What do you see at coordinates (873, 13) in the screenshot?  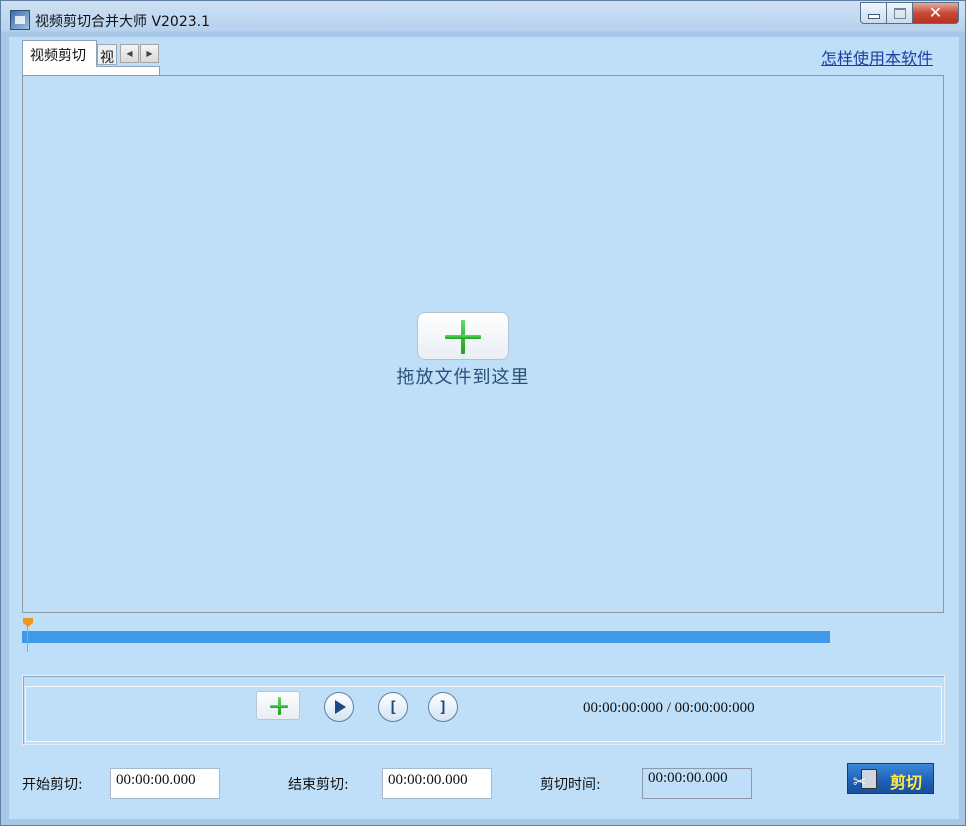 I see `minimize-button` at bounding box center [873, 13].